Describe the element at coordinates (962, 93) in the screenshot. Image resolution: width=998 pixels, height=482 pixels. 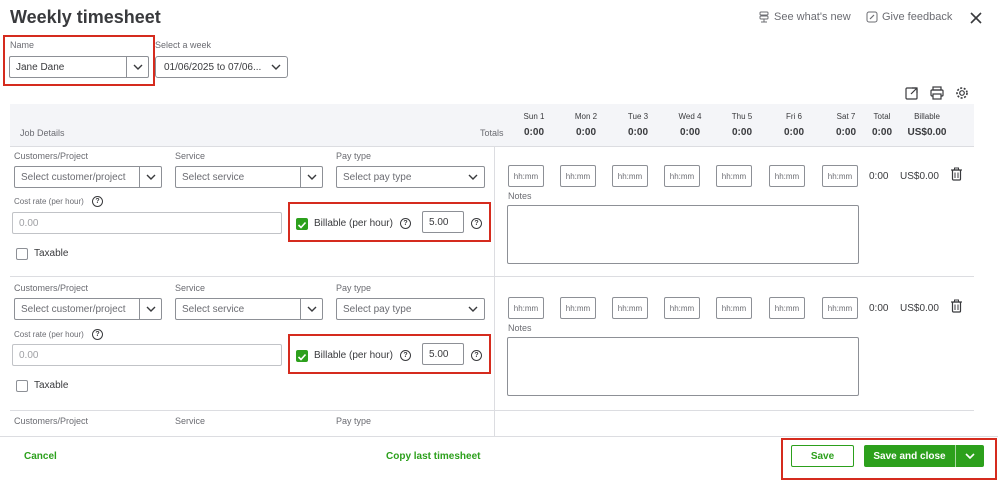
I see `gear-icon` at that location.